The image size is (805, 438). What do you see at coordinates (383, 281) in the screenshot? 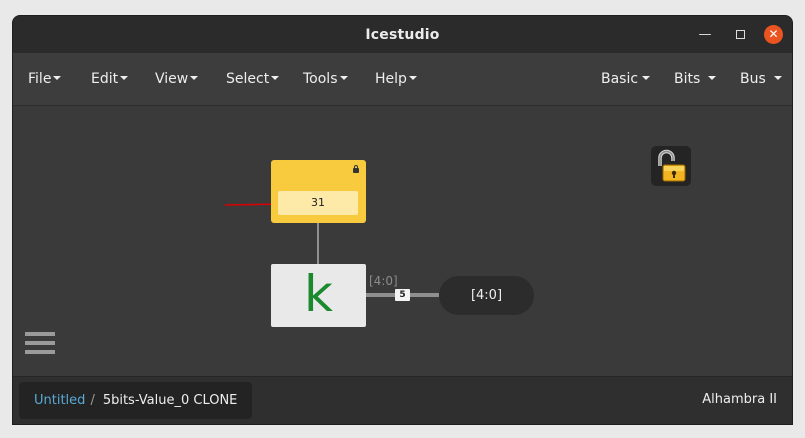
I see `wire-label: [4:0]` at bounding box center [383, 281].